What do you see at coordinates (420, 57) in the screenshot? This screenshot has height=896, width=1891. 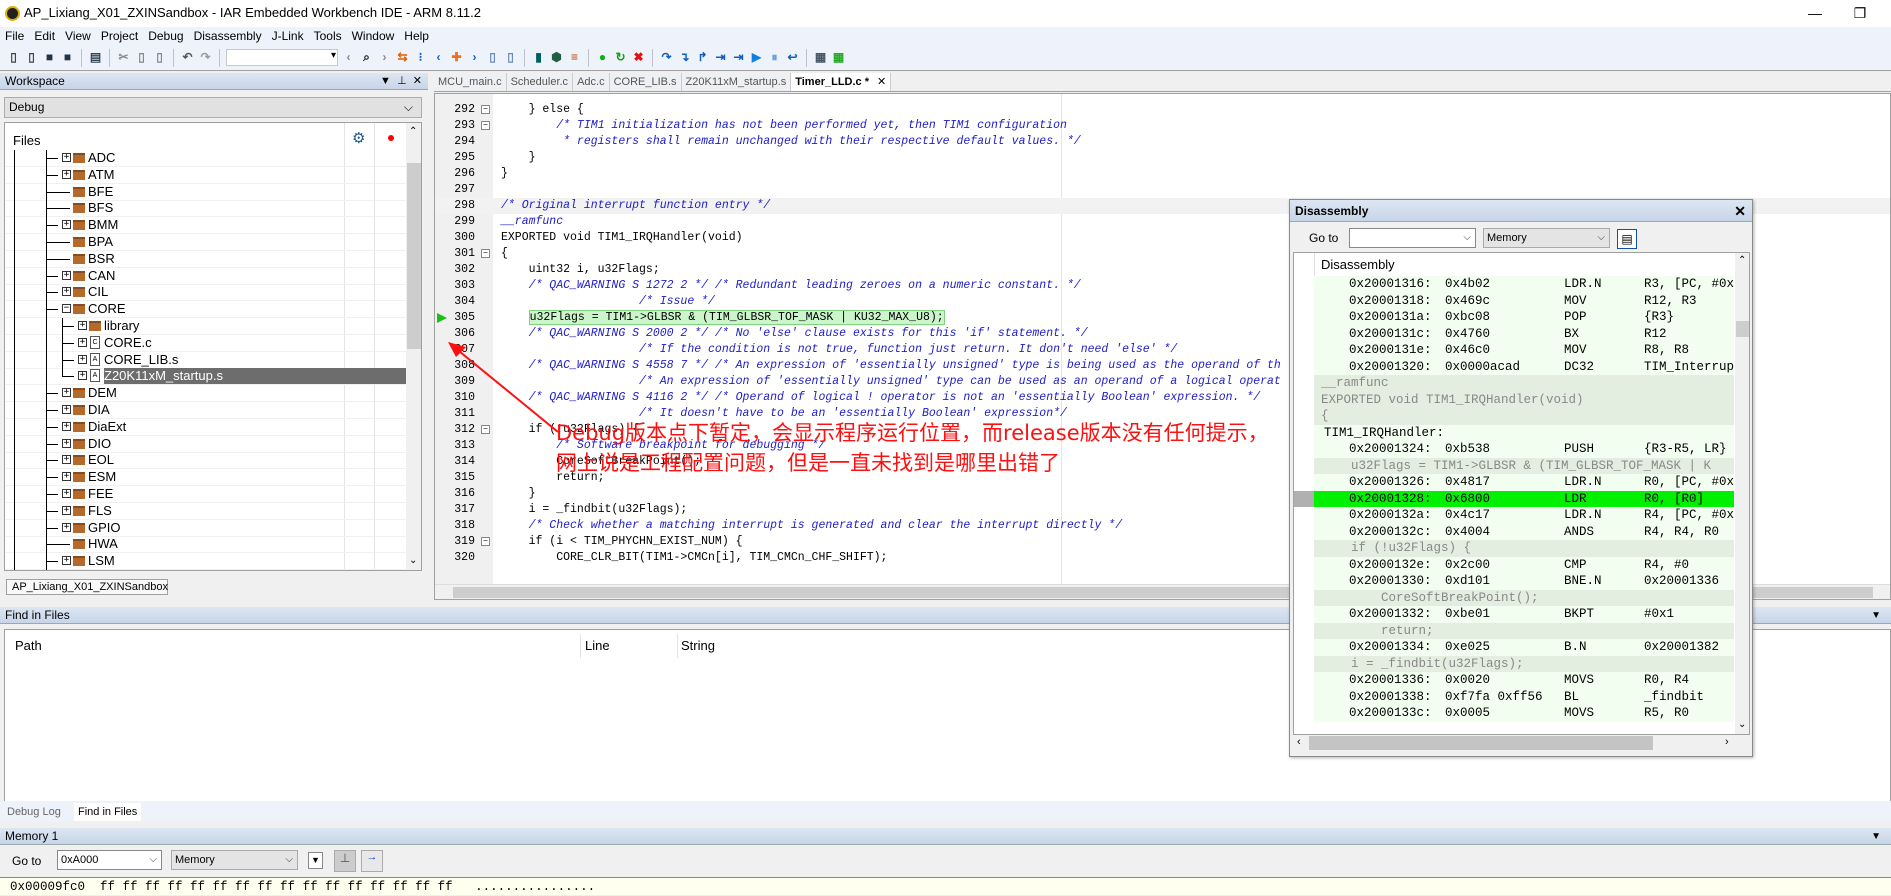 I see `bookmarks-icon: ⁝` at bounding box center [420, 57].